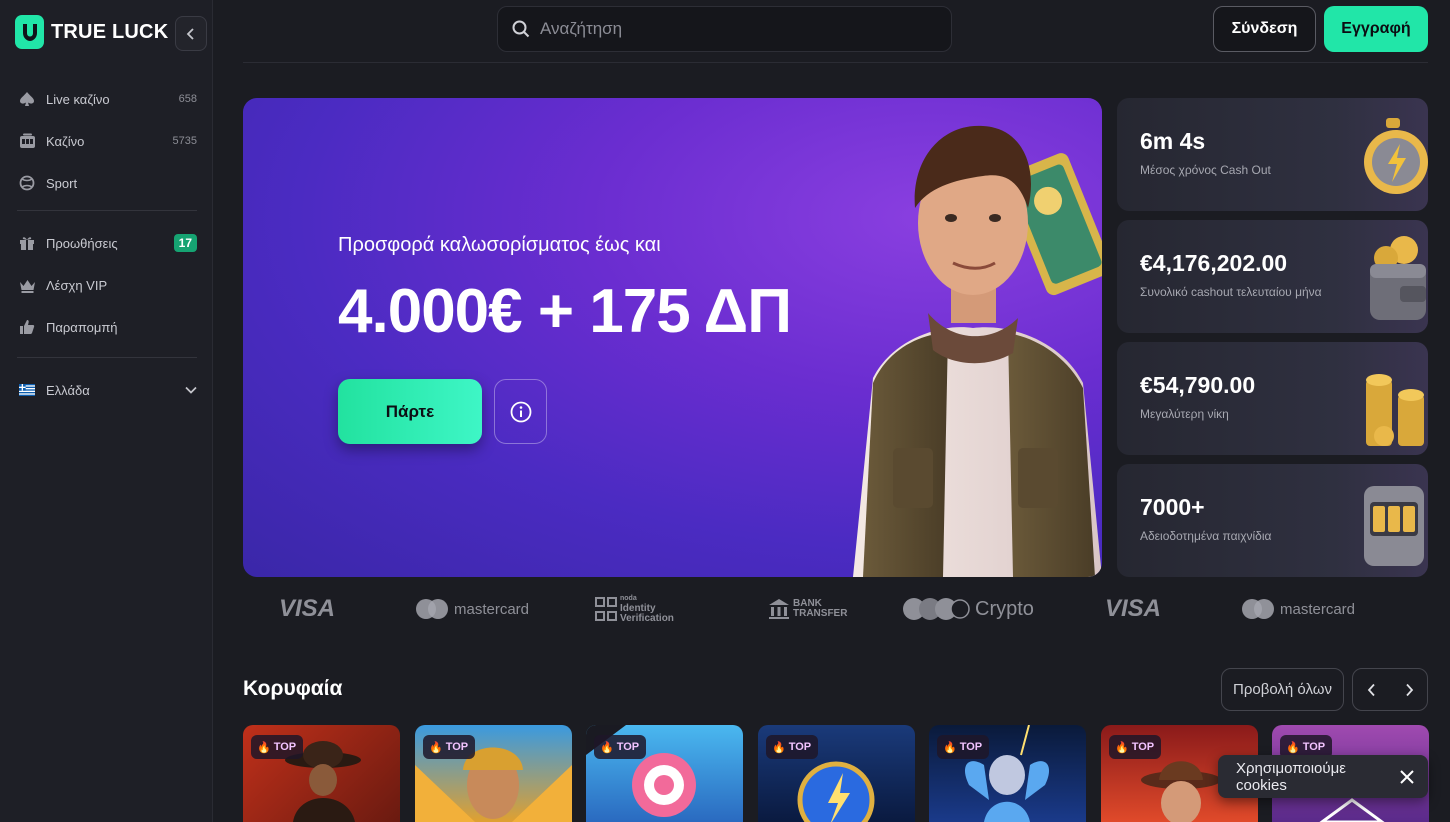 This screenshot has height=822, width=1450. I want to click on login-button: Σύνδεση, so click(1264, 29).